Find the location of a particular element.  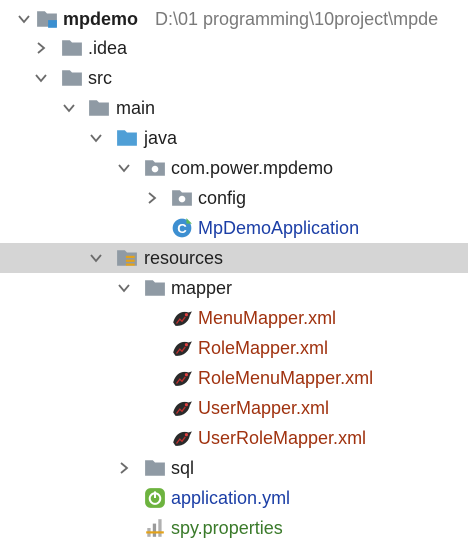

tree-row-xml-file: MenuMapper.xml is located at coordinates (234, 318).